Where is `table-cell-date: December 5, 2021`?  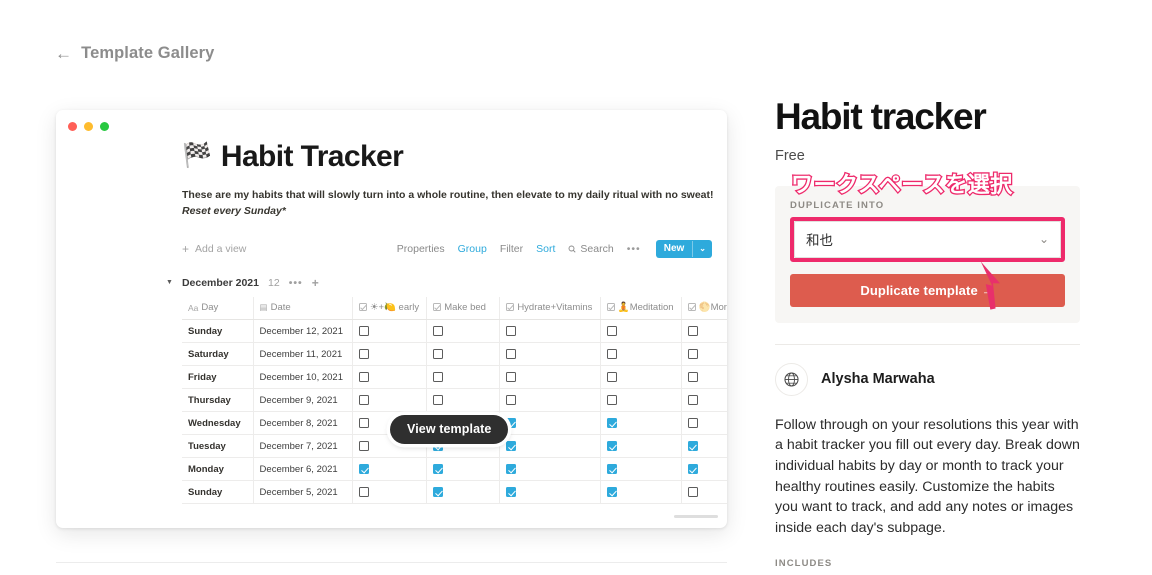 table-cell-date: December 5, 2021 is located at coordinates (303, 492).